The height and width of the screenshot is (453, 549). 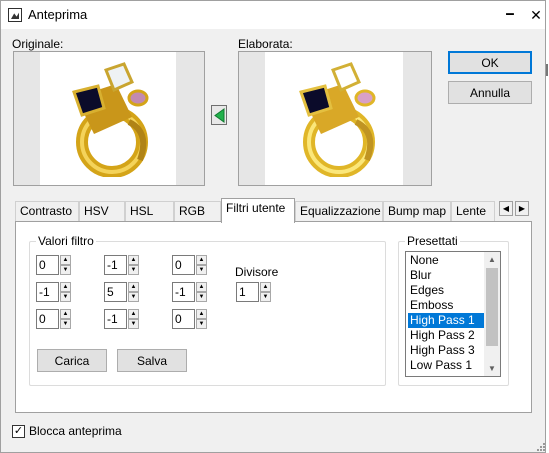 I want to click on lock-preview-label: Blocca anteprima, so click(x=75, y=431).